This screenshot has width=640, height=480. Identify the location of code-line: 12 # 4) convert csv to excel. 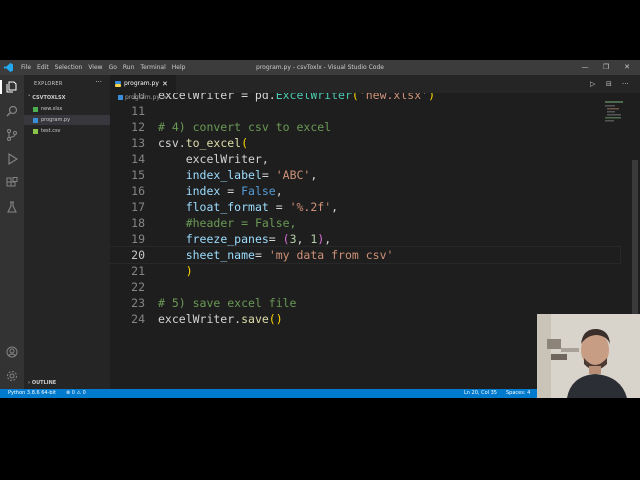
(365, 127).